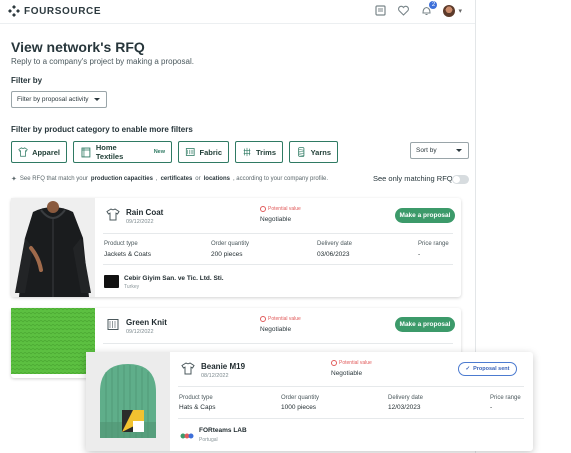  I want to click on sort-by-label: Sort by, so click(426, 150).